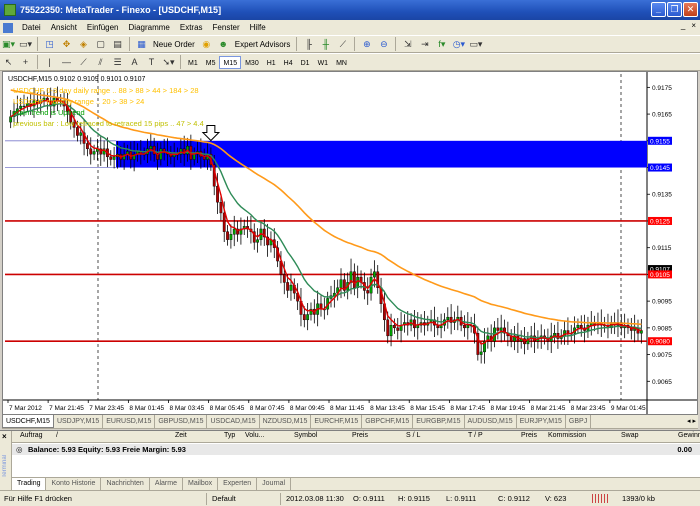  Describe the element at coordinates (475, 44) in the screenshot. I see `templates-icon: ▭▾` at that location.